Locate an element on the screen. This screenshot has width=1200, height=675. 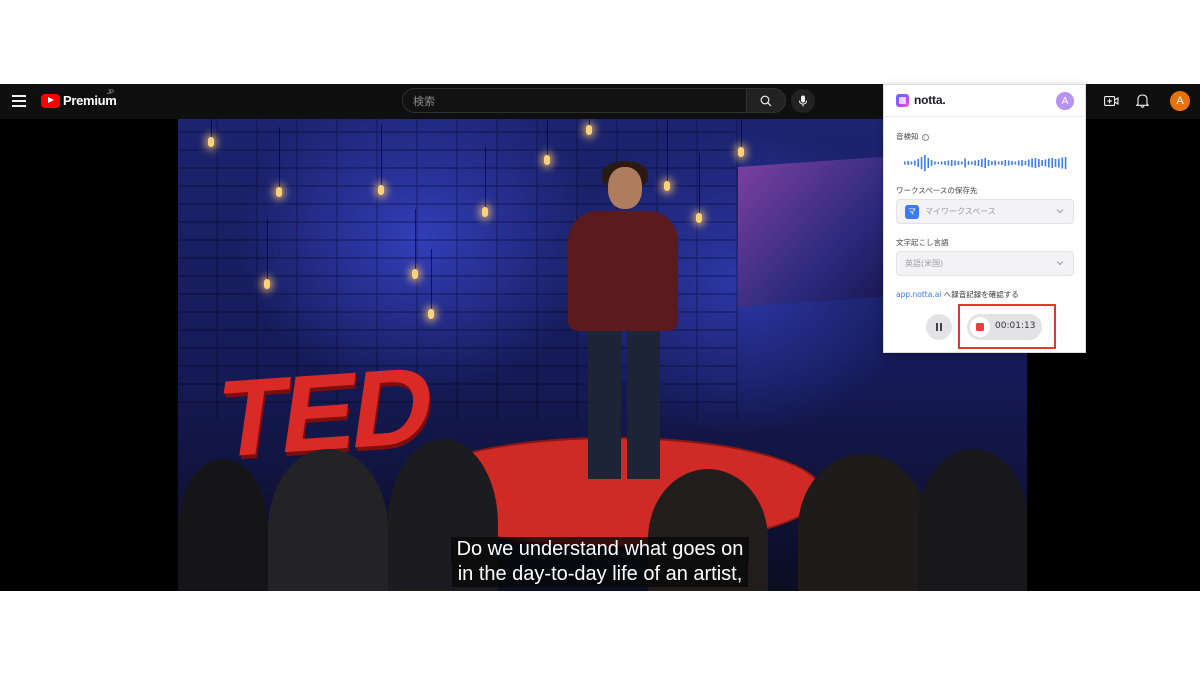
subtitle-text-2: in the day-to-day life of an artist, is located at coordinates (600, 574).